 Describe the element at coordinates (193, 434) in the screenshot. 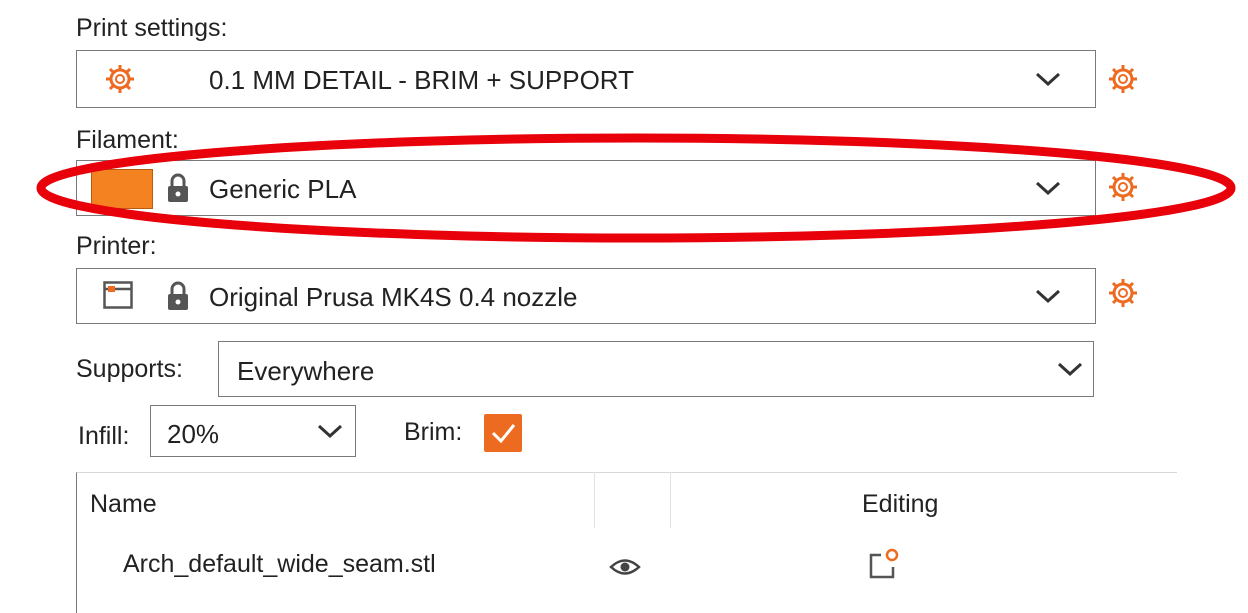

I see `infill-value: 20%` at that location.